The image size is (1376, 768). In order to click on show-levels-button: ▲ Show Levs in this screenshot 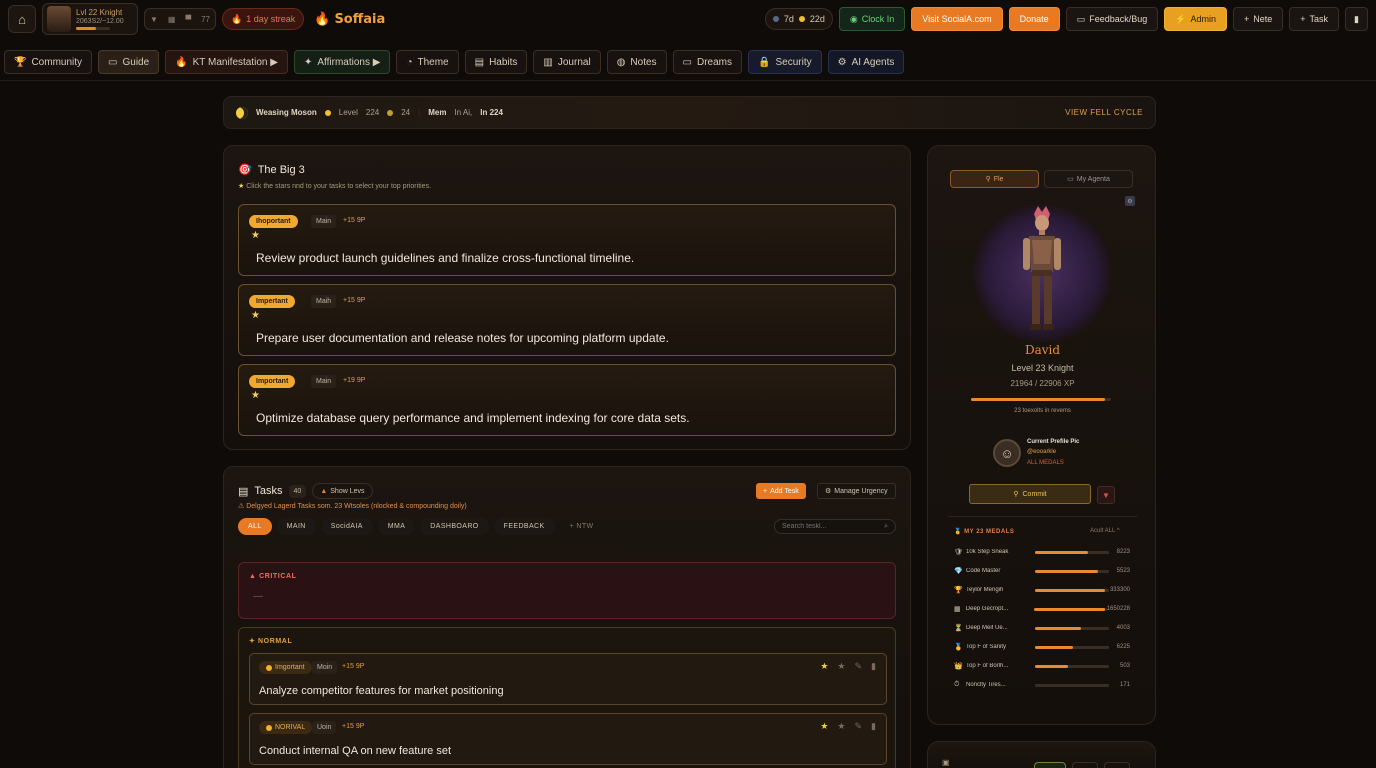, I will do `click(342, 491)`.